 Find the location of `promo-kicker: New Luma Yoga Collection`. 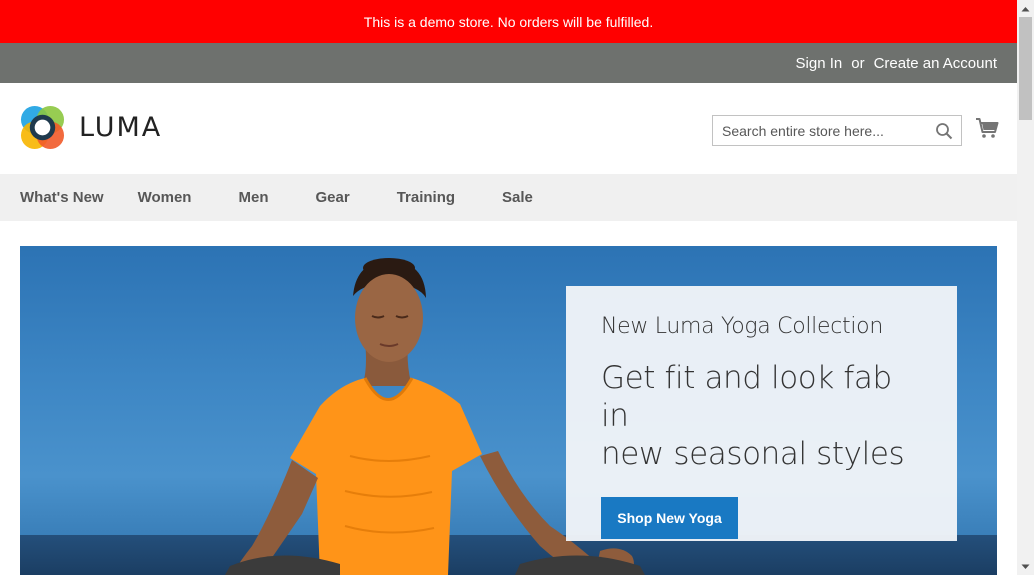

promo-kicker: New Luma Yoga Collection is located at coordinates (742, 326).